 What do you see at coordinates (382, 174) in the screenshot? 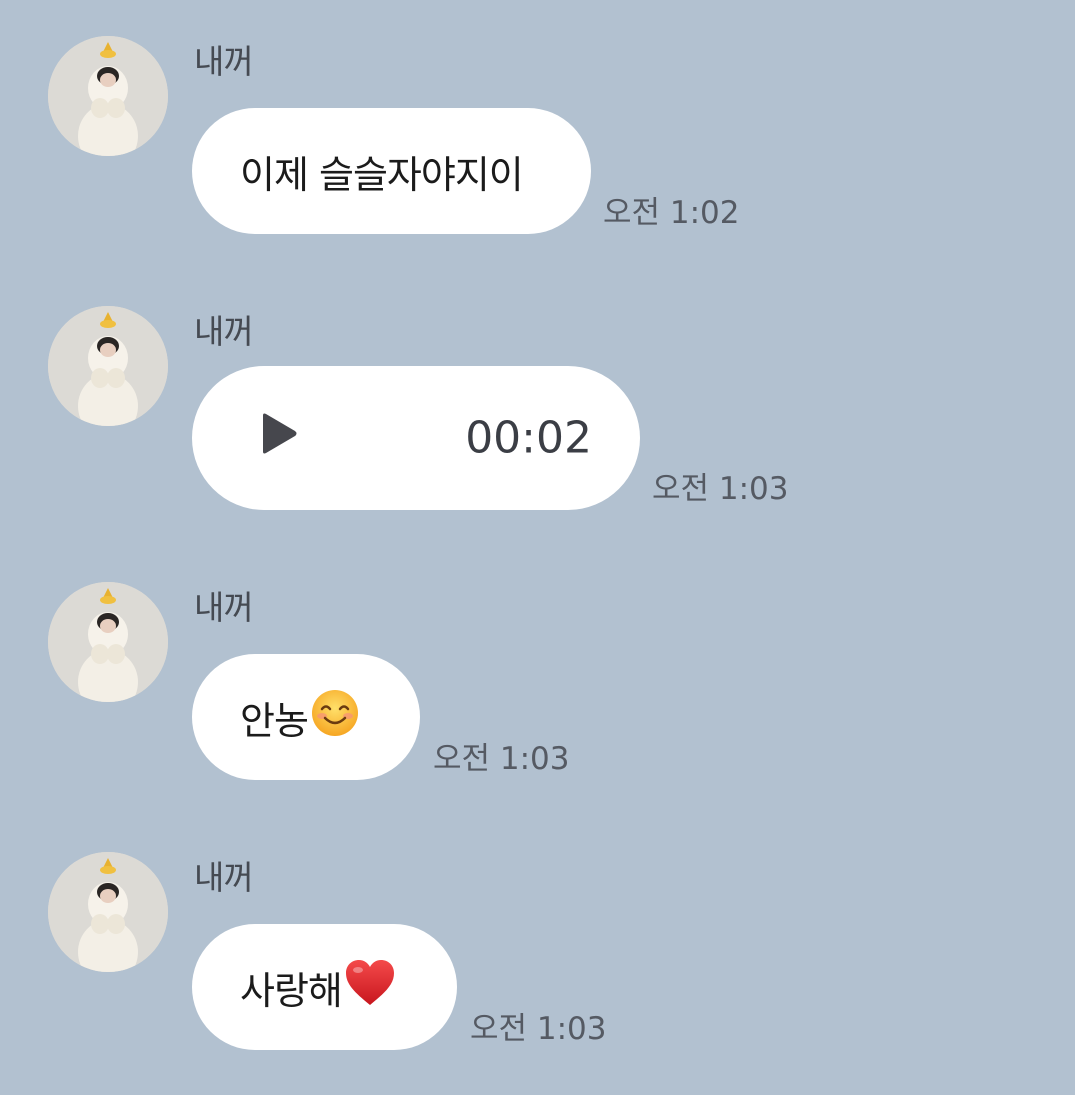
I see `message-text: 이제 슬슬자야지이` at bounding box center [382, 174].